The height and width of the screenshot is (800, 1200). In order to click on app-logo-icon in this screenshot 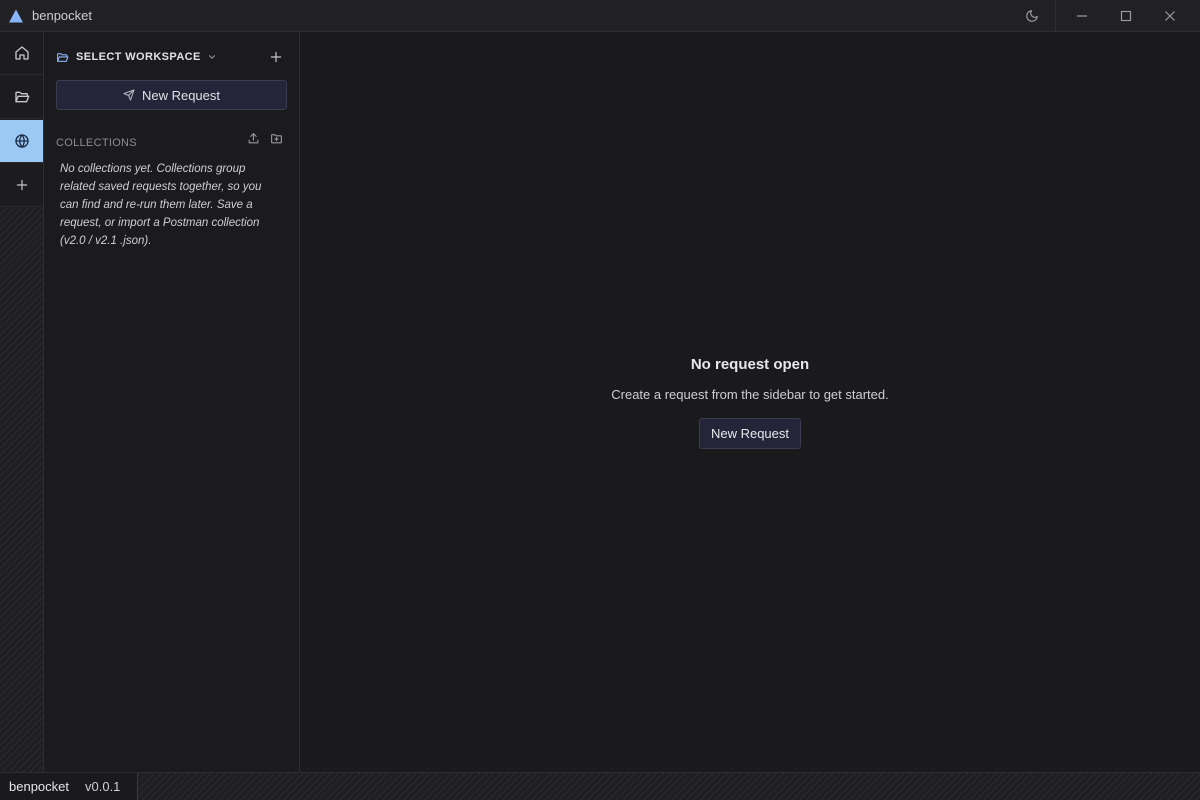, I will do `click(16, 16)`.